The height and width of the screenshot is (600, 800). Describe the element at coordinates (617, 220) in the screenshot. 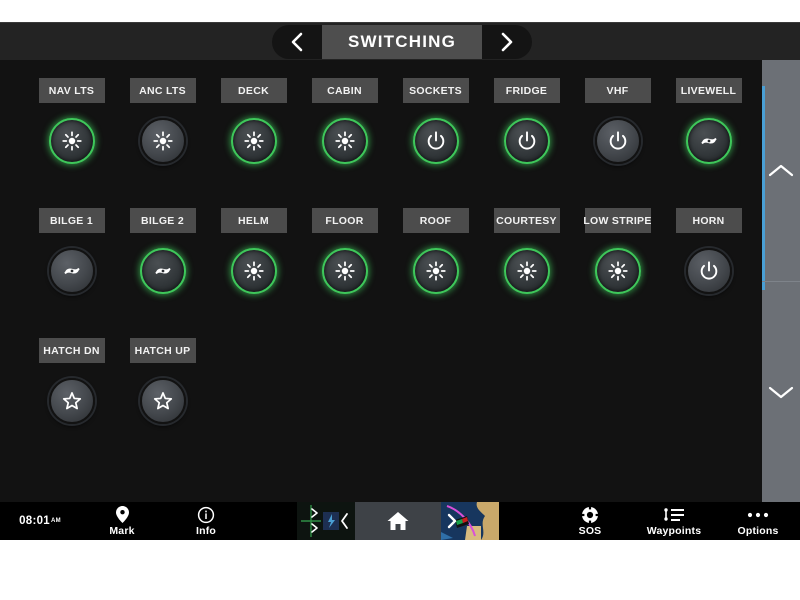

I see `switch-label: LOW STRIPE` at that location.